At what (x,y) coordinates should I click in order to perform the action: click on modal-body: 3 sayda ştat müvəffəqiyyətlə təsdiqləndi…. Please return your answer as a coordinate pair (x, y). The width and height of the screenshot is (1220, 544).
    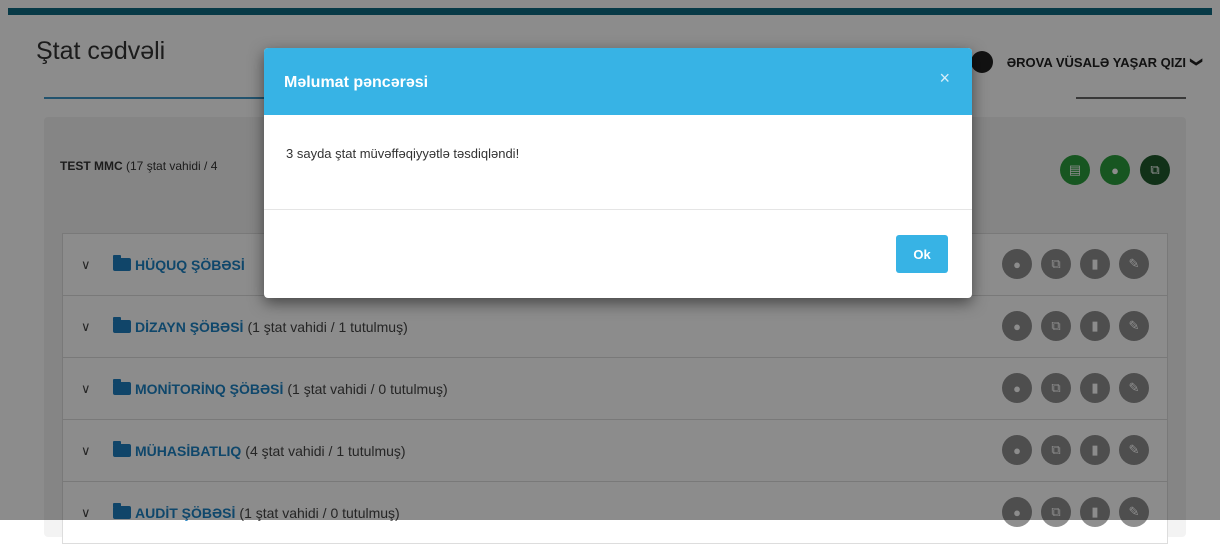
    Looking at the image, I should click on (618, 162).